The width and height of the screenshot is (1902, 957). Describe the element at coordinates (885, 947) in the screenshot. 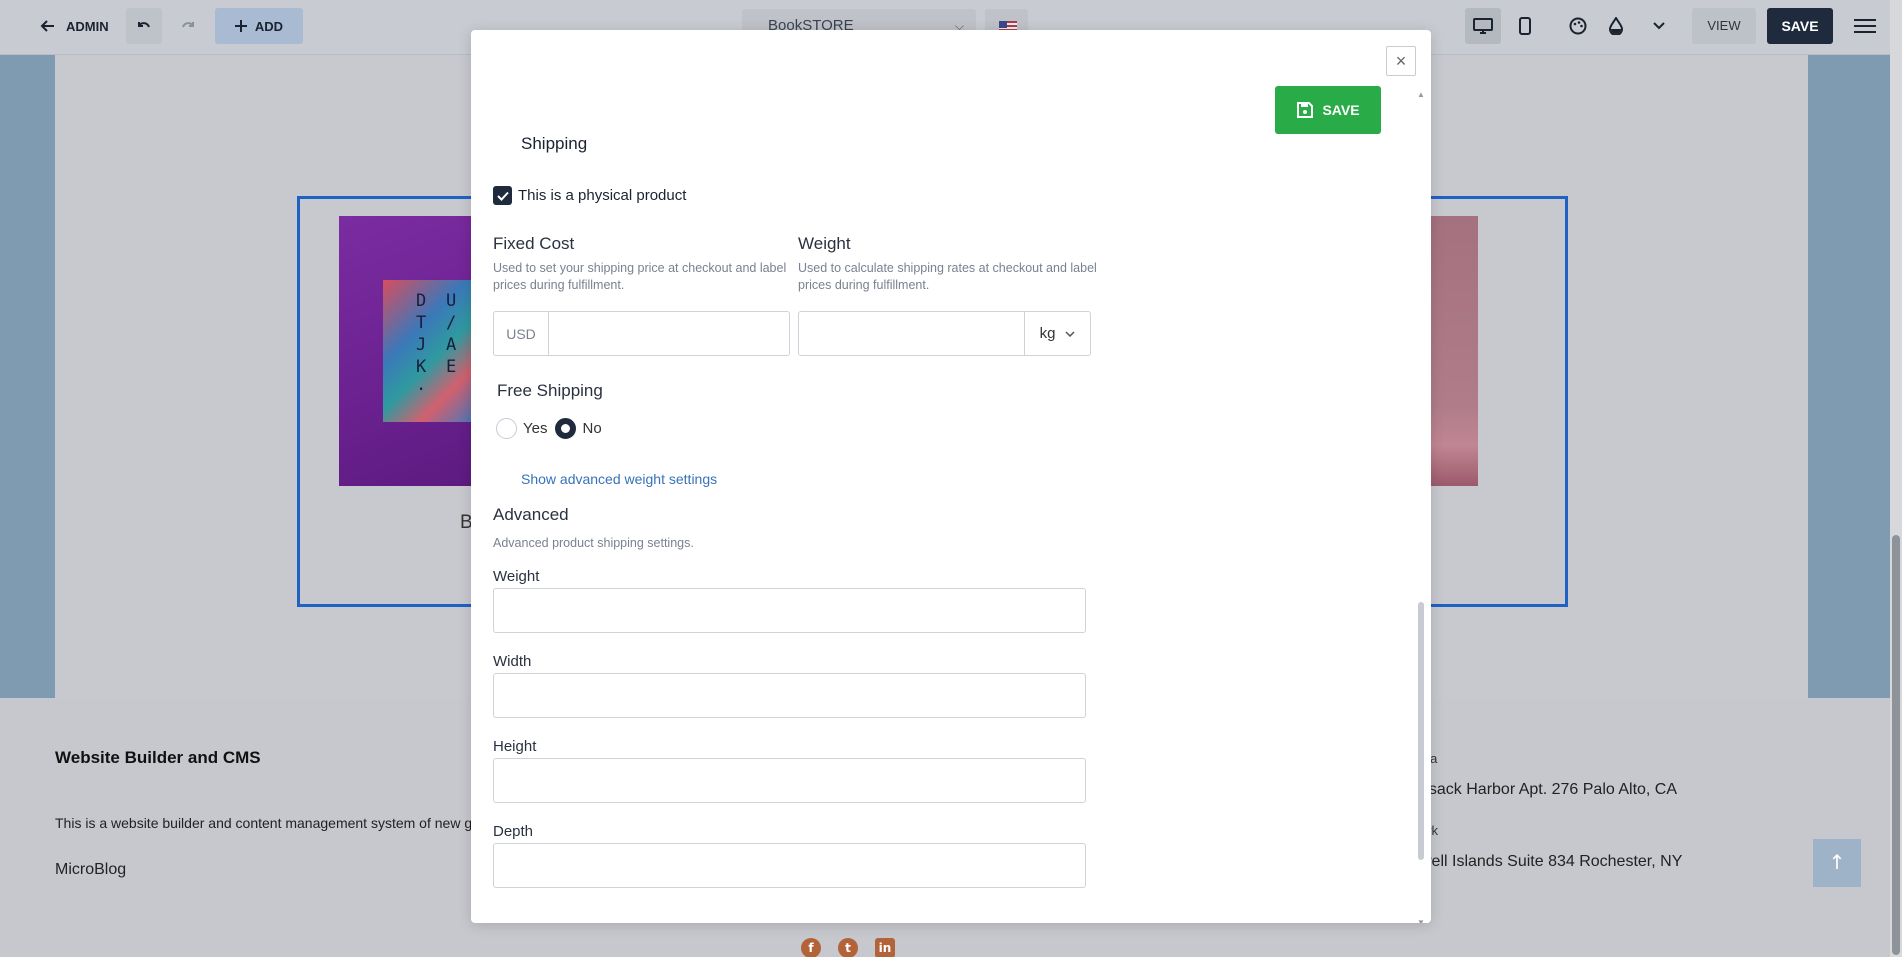

I see `linkedin-icon: in` at that location.